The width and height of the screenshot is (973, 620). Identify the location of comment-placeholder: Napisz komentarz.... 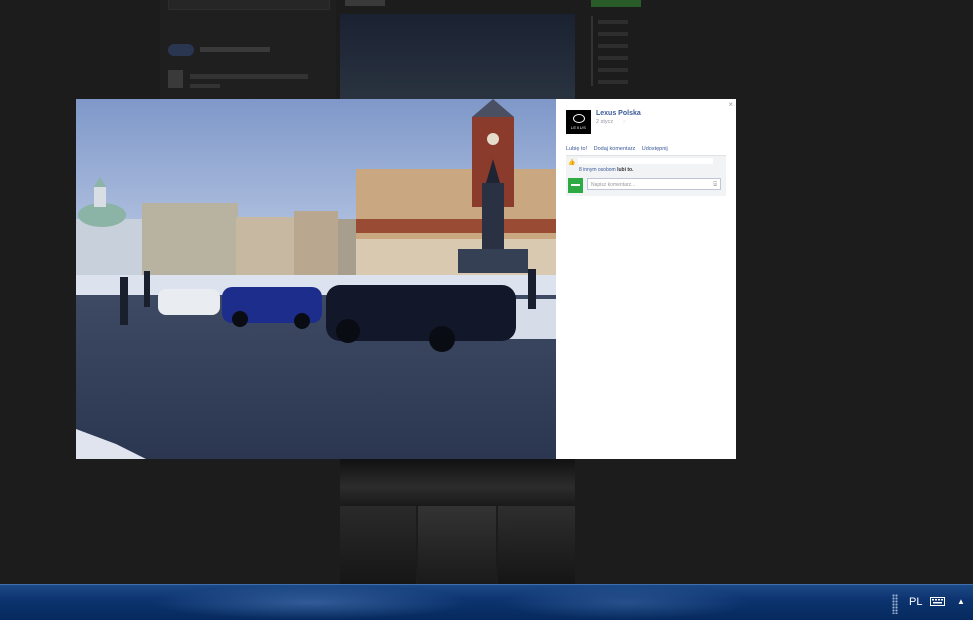
(613, 185).